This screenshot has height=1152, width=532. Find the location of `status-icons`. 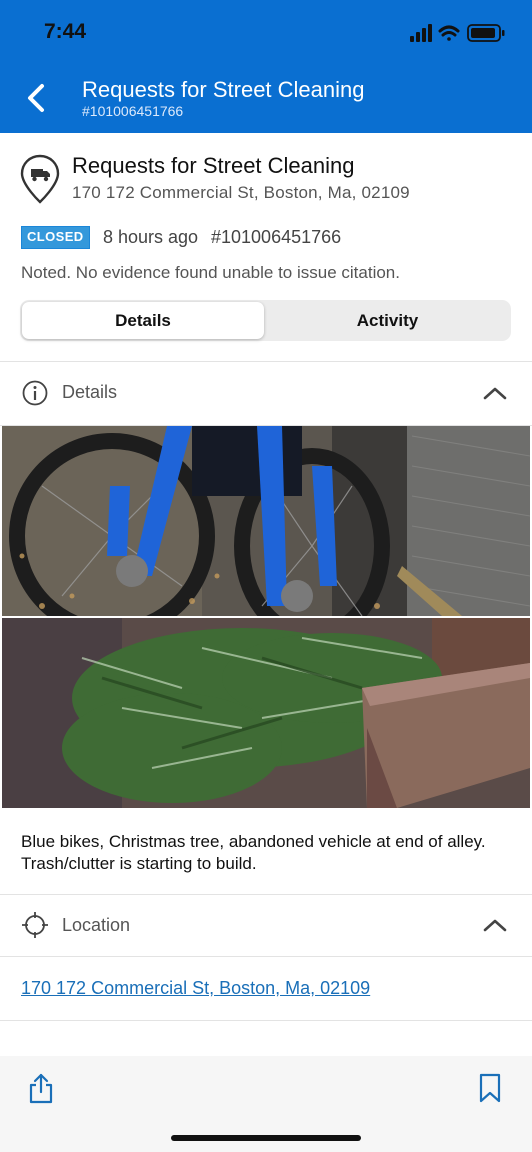

status-icons is located at coordinates (457, 33).